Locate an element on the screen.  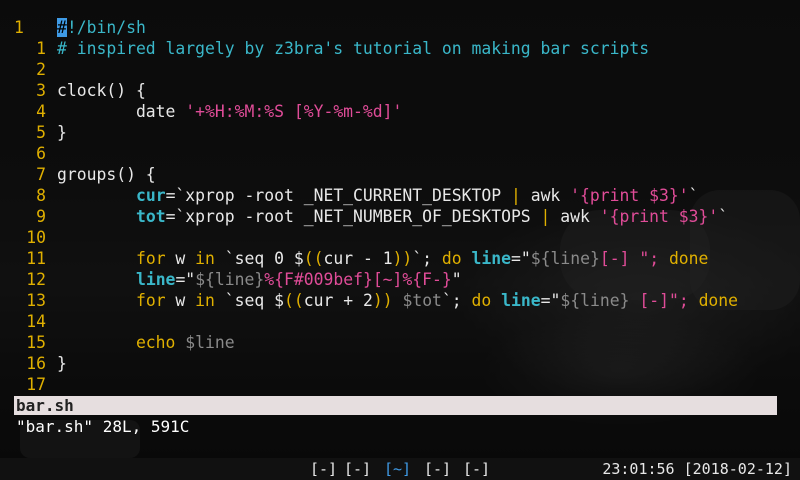
code-token: clock() { is located at coordinates (101, 90).